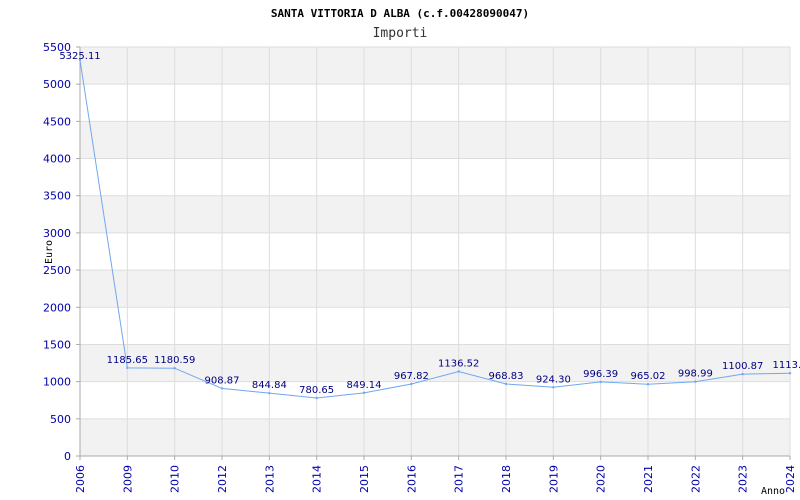 Image resolution: width=800 pixels, height=500 pixels. What do you see at coordinates (57, 270) in the screenshot?
I see `y-tick-label: 2500` at bounding box center [57, 270].